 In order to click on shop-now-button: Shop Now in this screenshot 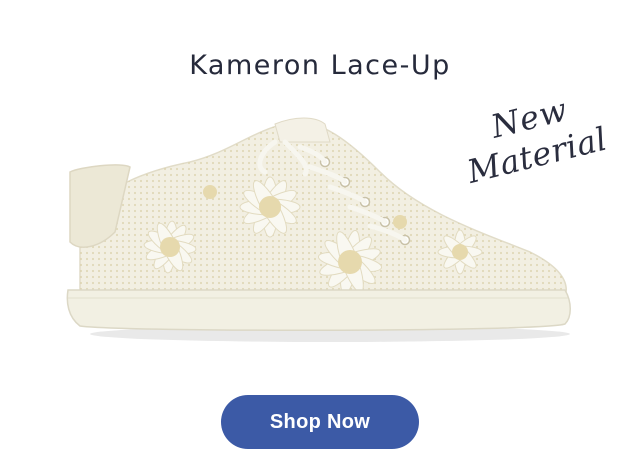, I will do `click(320, 422)`.